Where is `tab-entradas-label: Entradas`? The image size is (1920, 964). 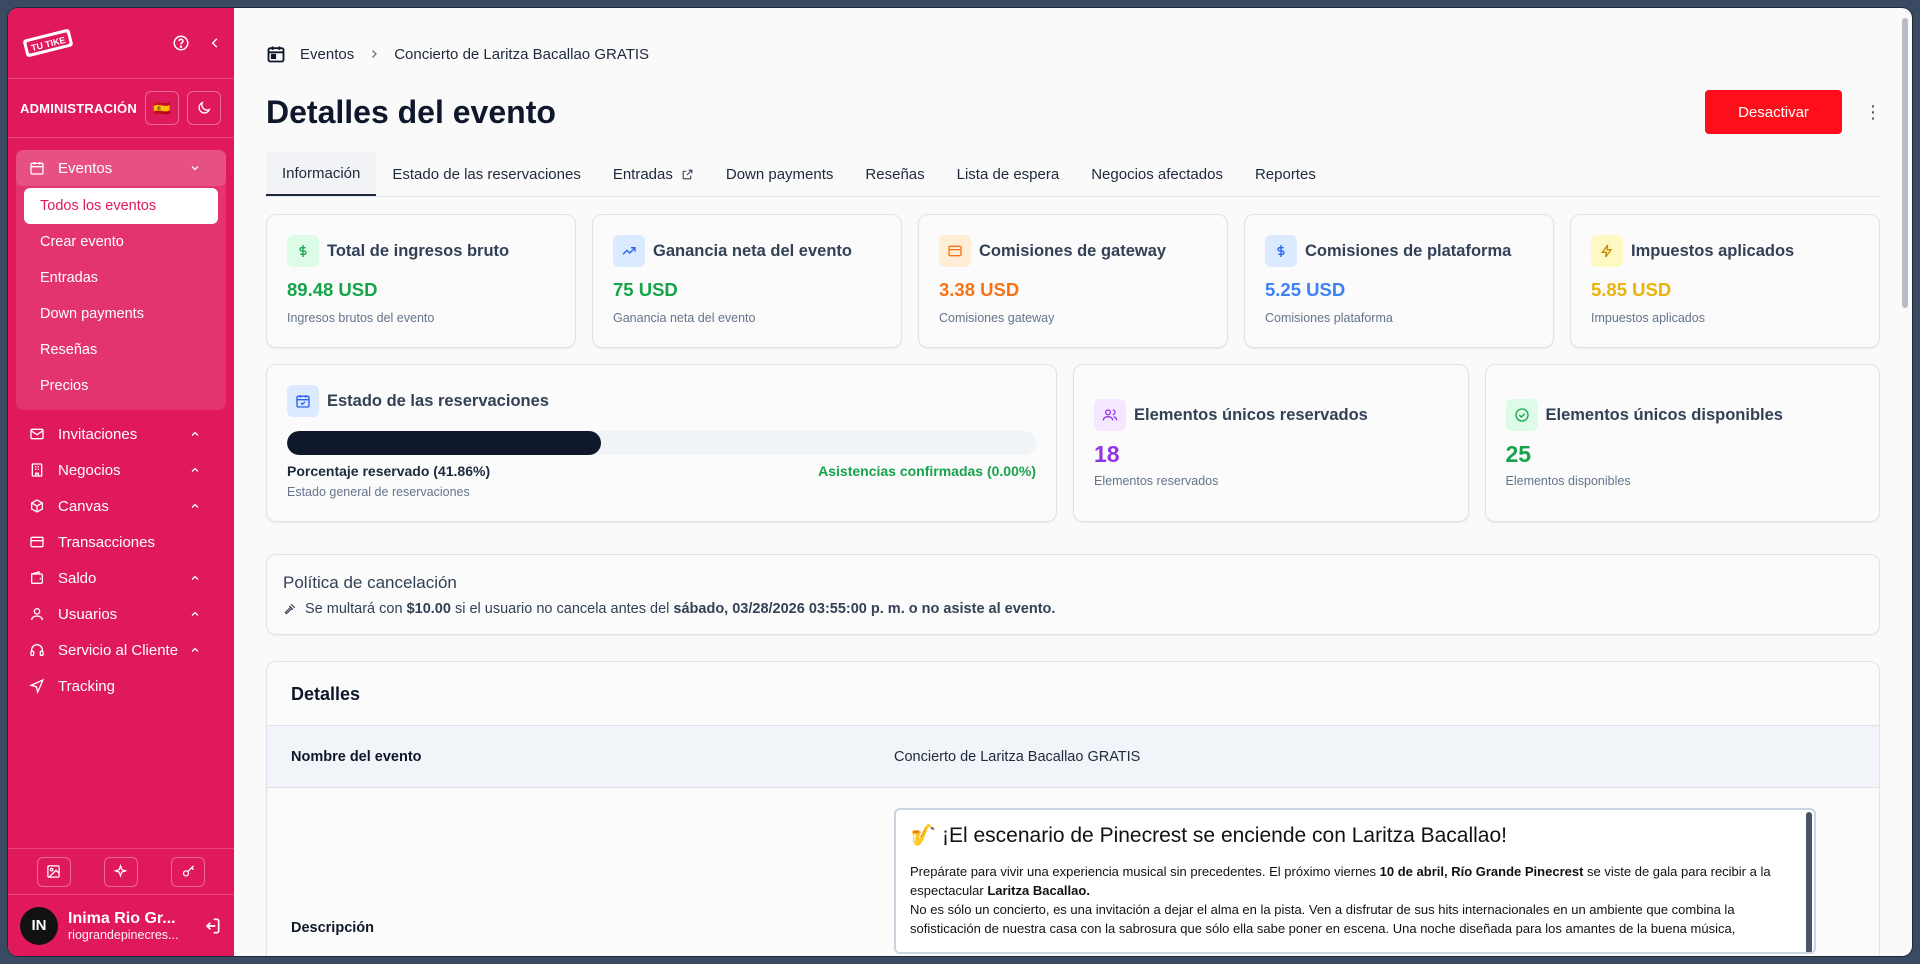 tab-entradas-label: Entradas is located at coordinates (642, 174).